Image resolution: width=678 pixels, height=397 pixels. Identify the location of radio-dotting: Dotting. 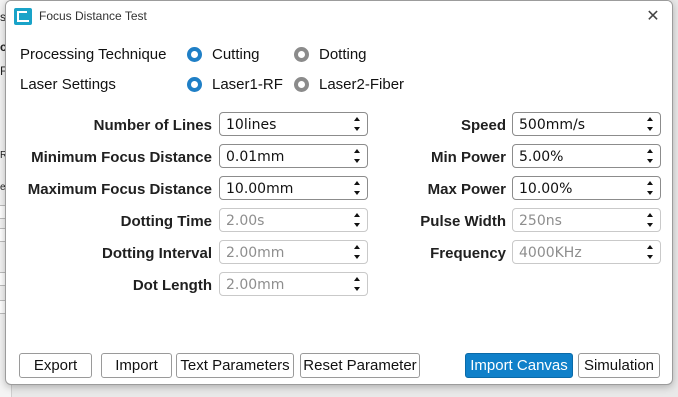
(330, 54).